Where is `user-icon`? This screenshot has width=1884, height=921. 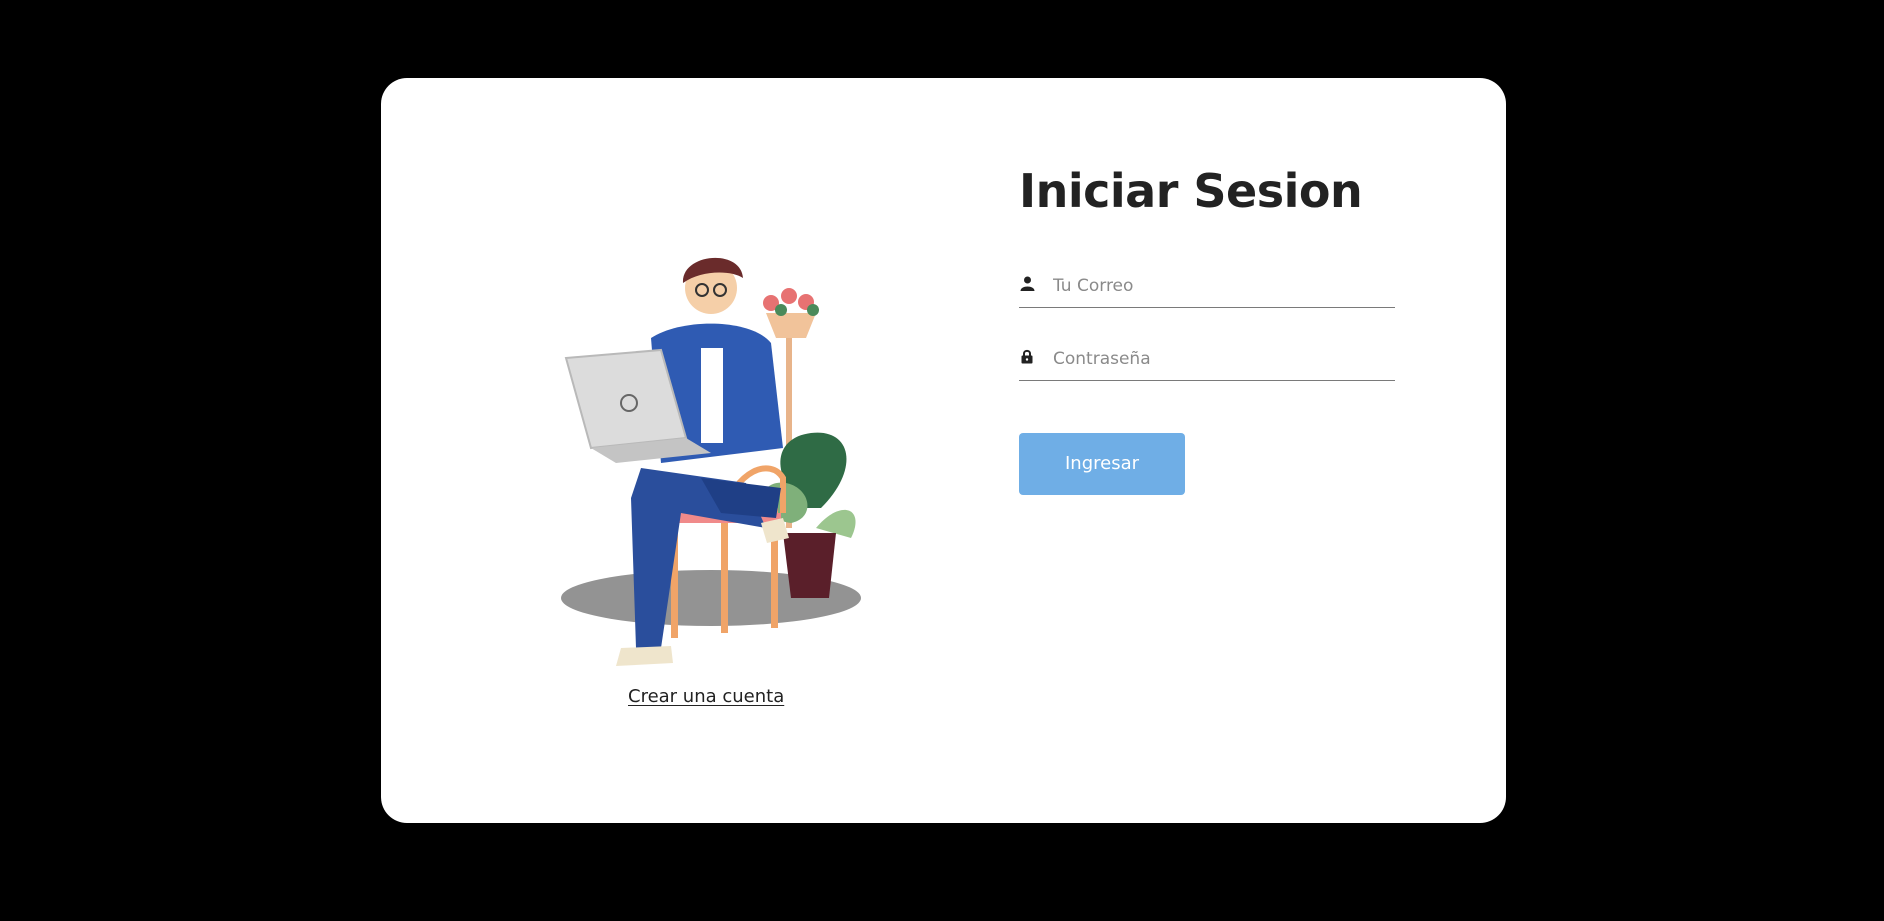
user-icon is located at coordinates (1027, 284).